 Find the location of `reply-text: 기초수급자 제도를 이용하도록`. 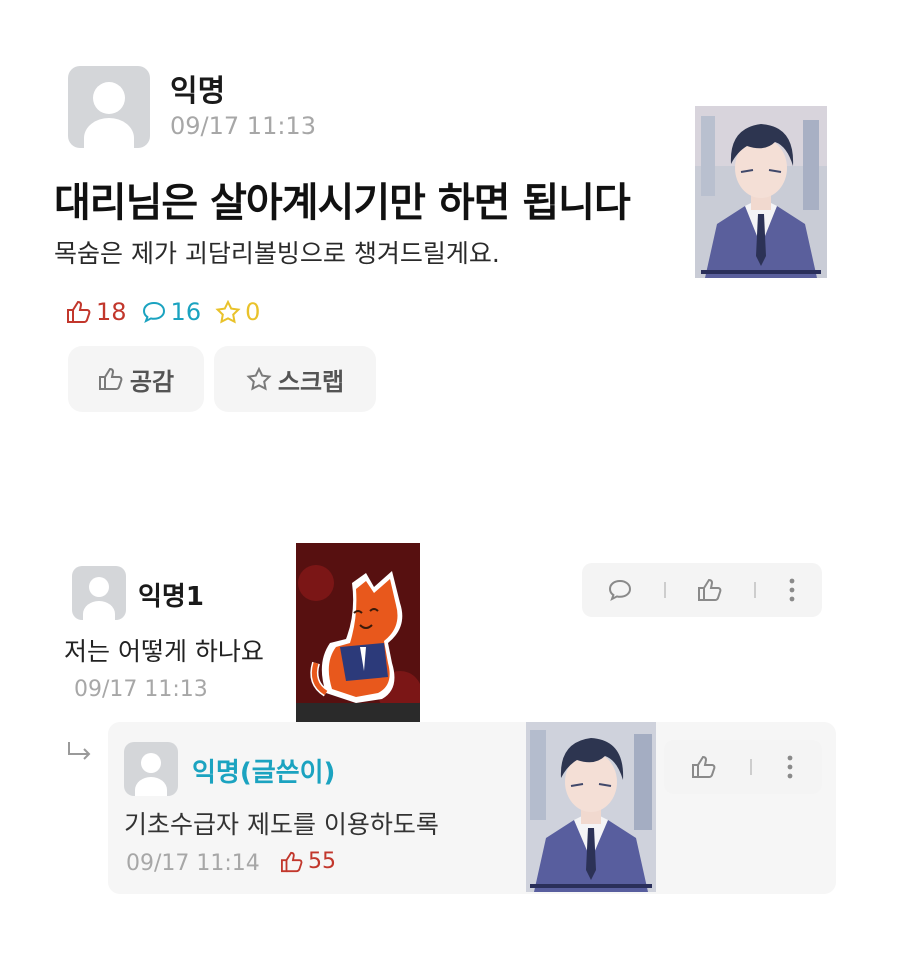

reply-text: 기초수급자 제도를 이용하도록 is located at coordinates (281, 824).